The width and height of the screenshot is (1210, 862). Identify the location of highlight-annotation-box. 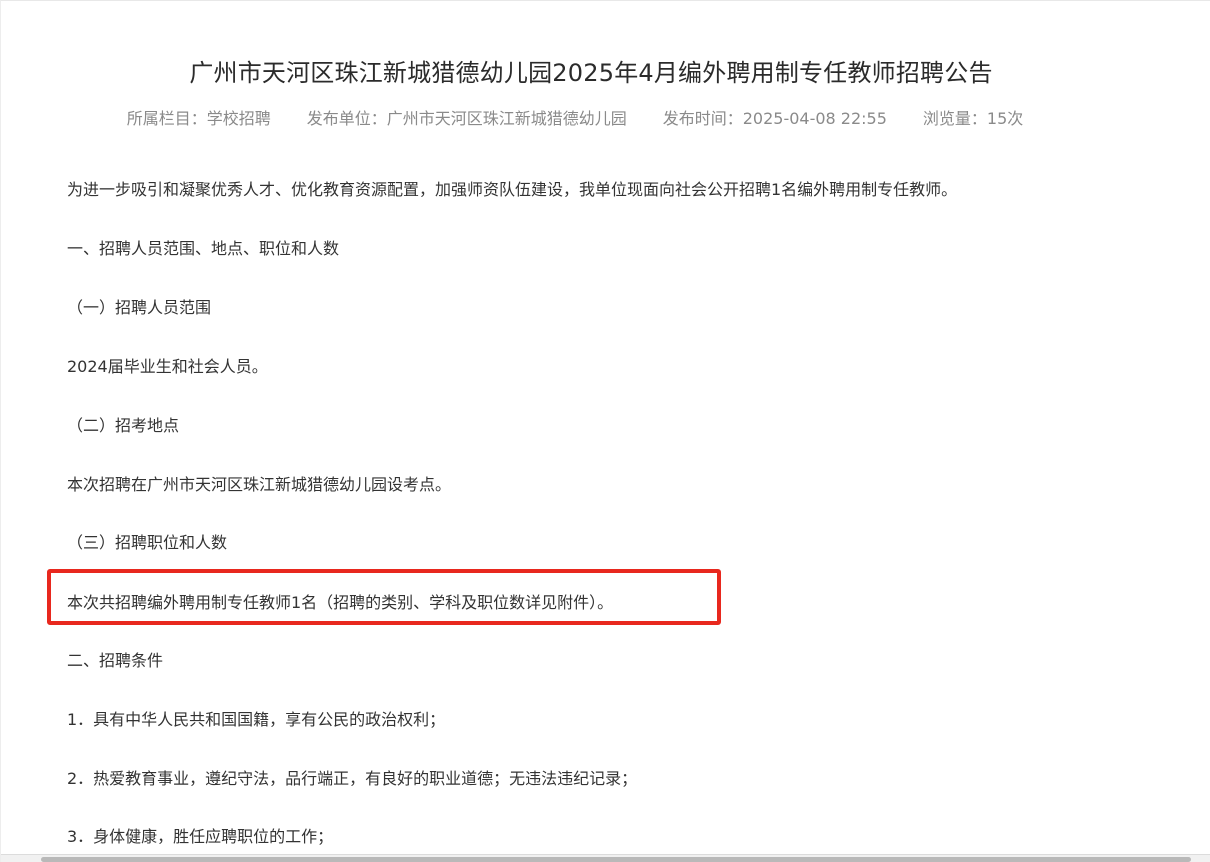
(384, 597).